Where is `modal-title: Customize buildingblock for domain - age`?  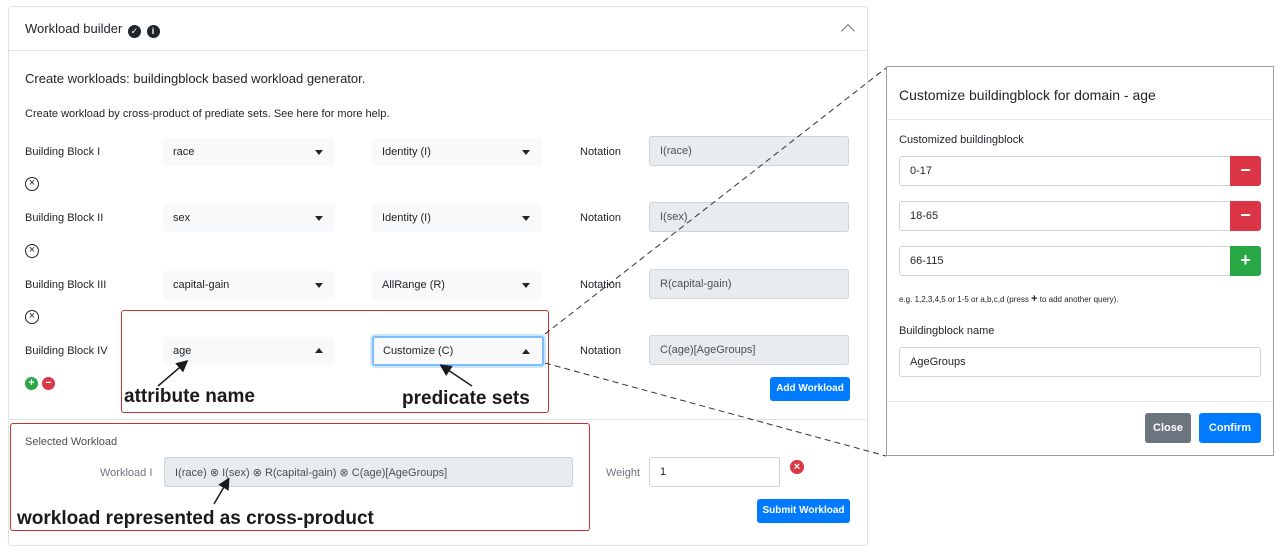
modal-title: Customize buildingblock for domain - age is located at coordinates (1027, 95).